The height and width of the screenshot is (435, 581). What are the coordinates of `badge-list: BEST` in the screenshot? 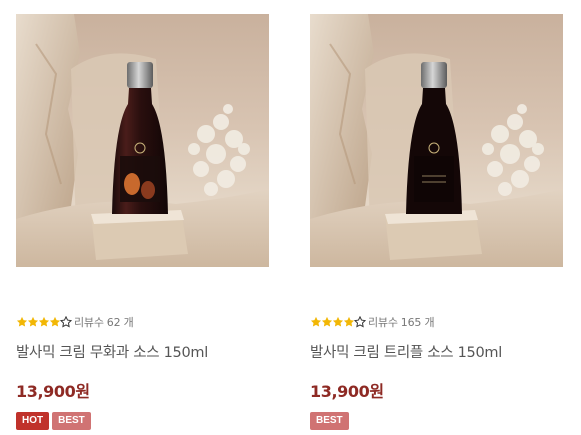 It's located at (436, 421).